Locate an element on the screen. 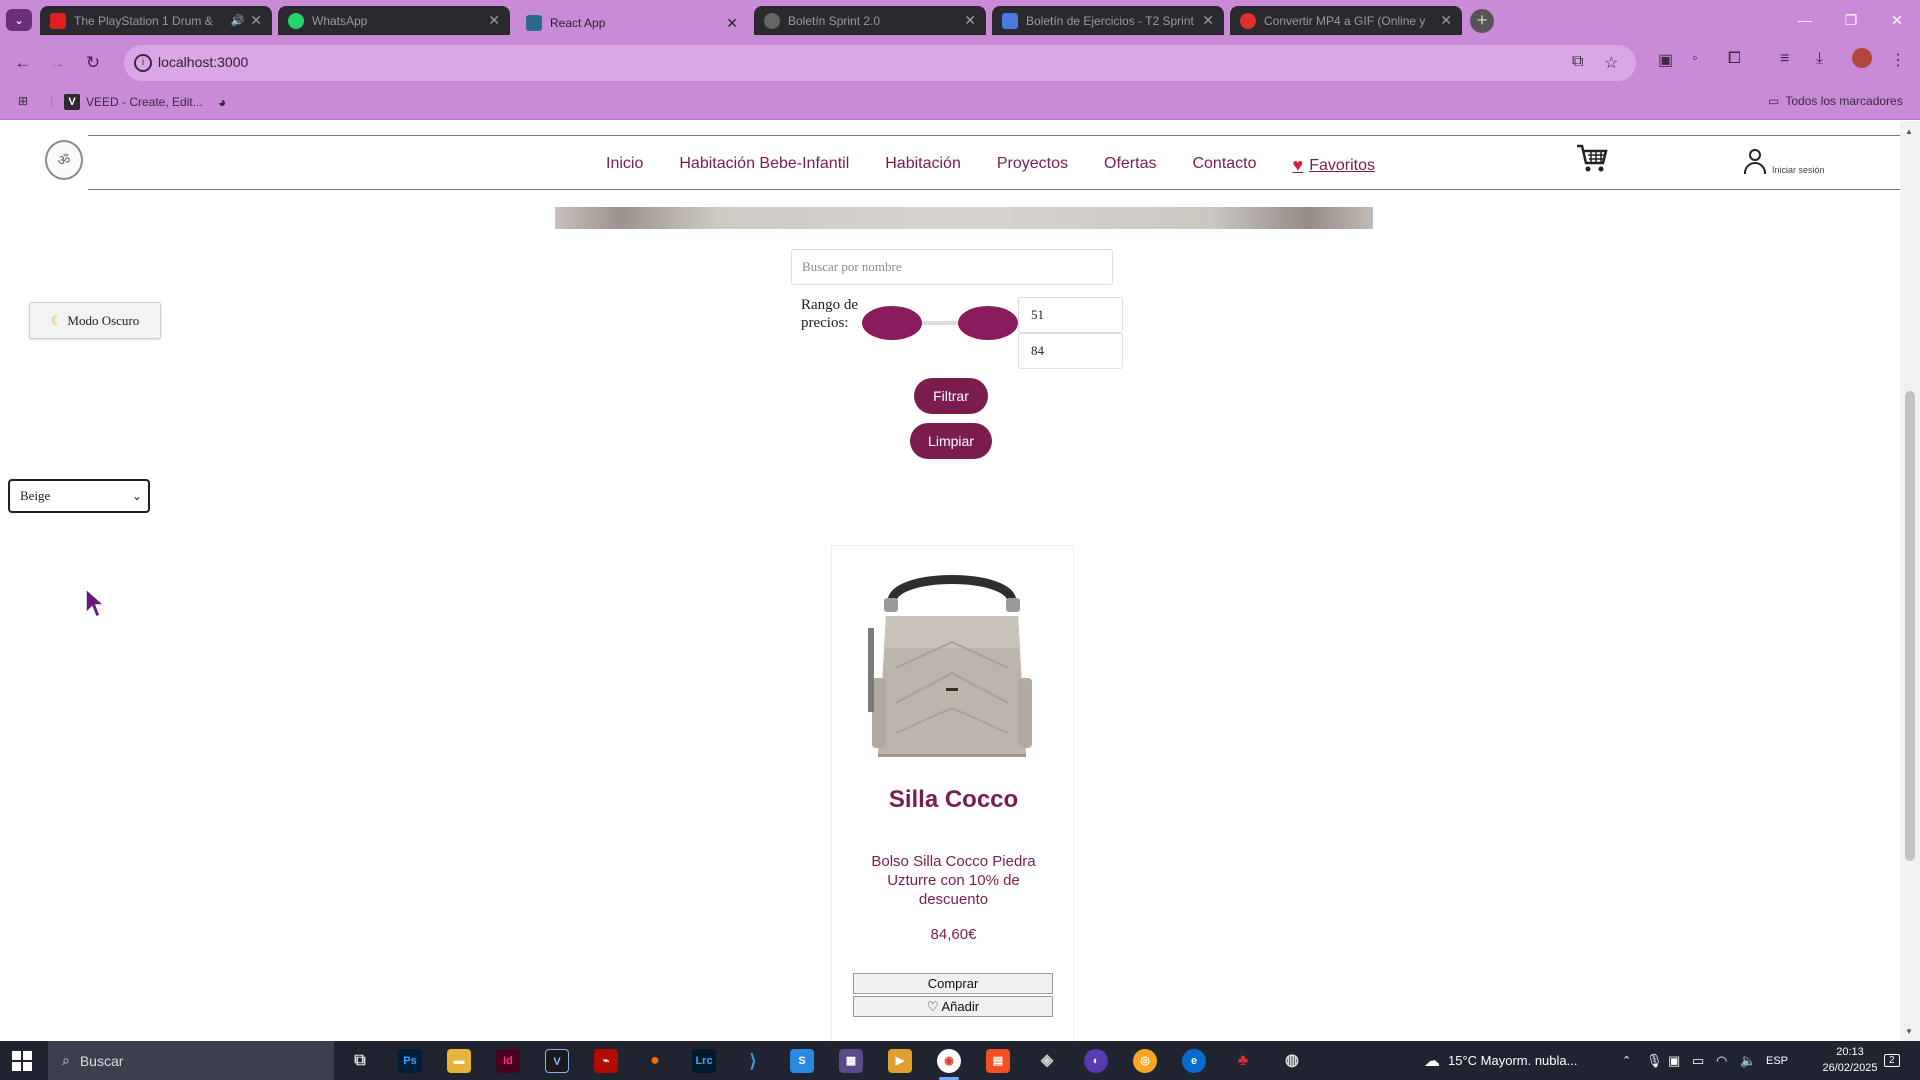  photoshop-icon: Ps is located at coordinates (410, 1061).